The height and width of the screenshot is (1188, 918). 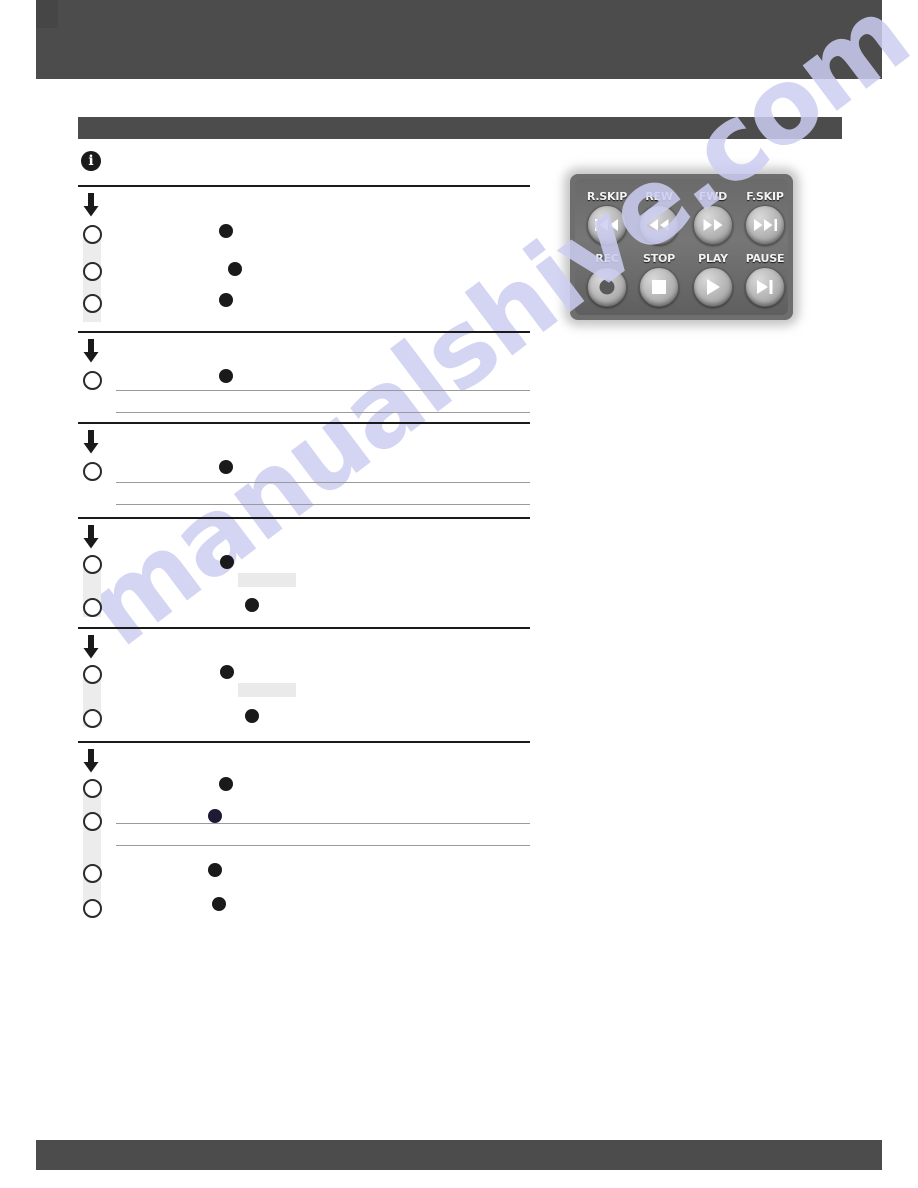 I want to click on record-icon, so click(x=607, y=287).